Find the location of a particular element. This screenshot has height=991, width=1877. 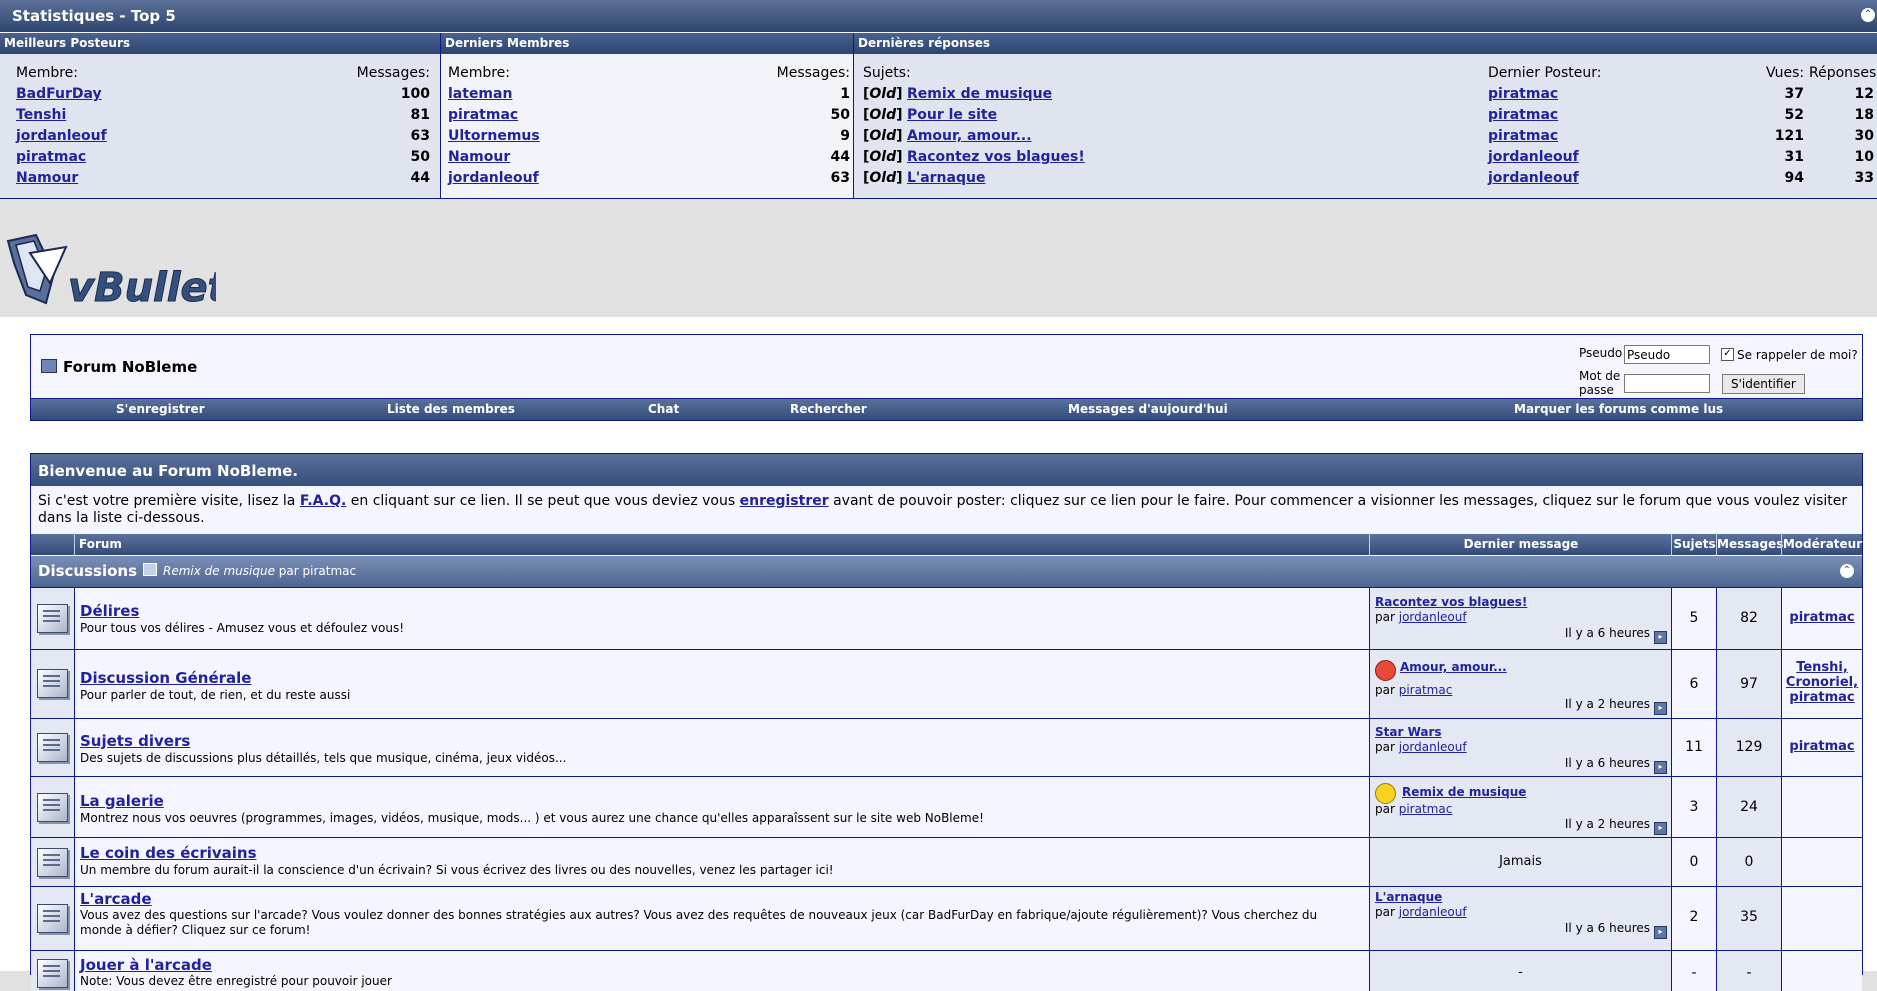

forum-status-cell is located at coordinates (52, 971).